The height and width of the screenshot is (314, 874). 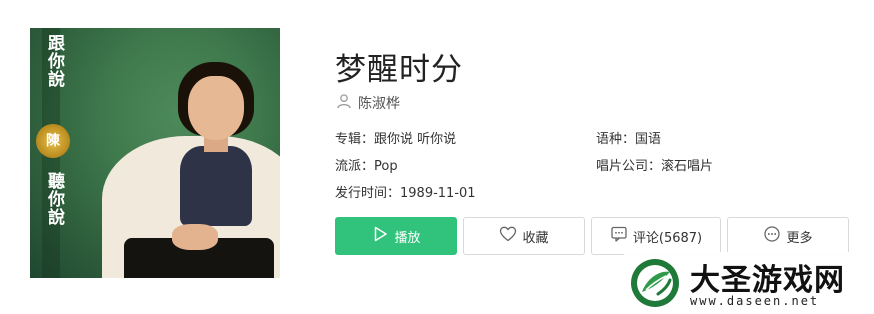 I want to click on meta-language-value: 国语, so click(x=648, y=139).